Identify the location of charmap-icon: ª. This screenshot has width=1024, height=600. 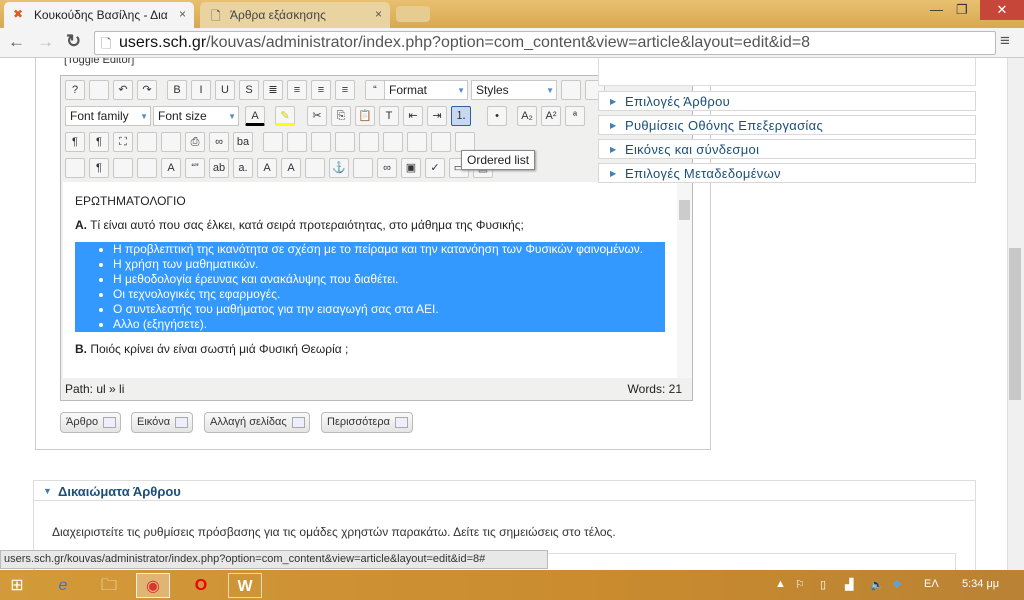
(575, 116).